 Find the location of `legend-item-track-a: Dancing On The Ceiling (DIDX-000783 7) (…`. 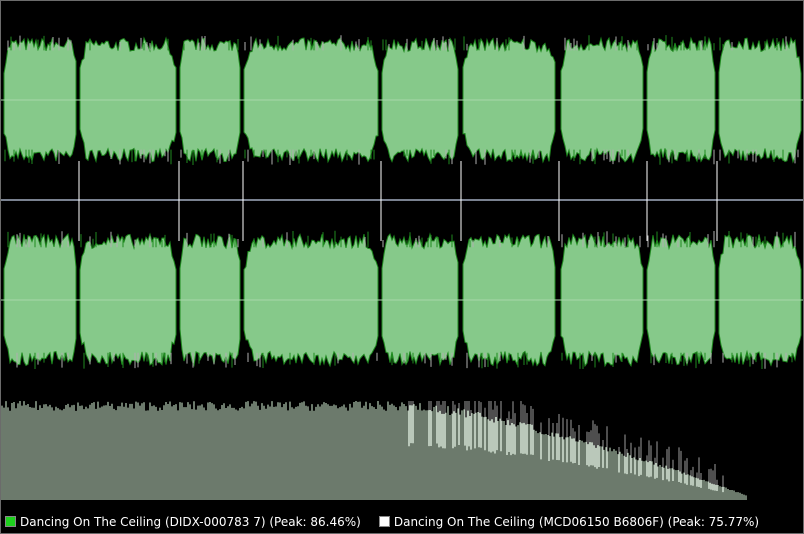

legend-item-track-a: Dancing On The Ceiling (DIDX-000783 7) (… is located at coordinates (183, 522).